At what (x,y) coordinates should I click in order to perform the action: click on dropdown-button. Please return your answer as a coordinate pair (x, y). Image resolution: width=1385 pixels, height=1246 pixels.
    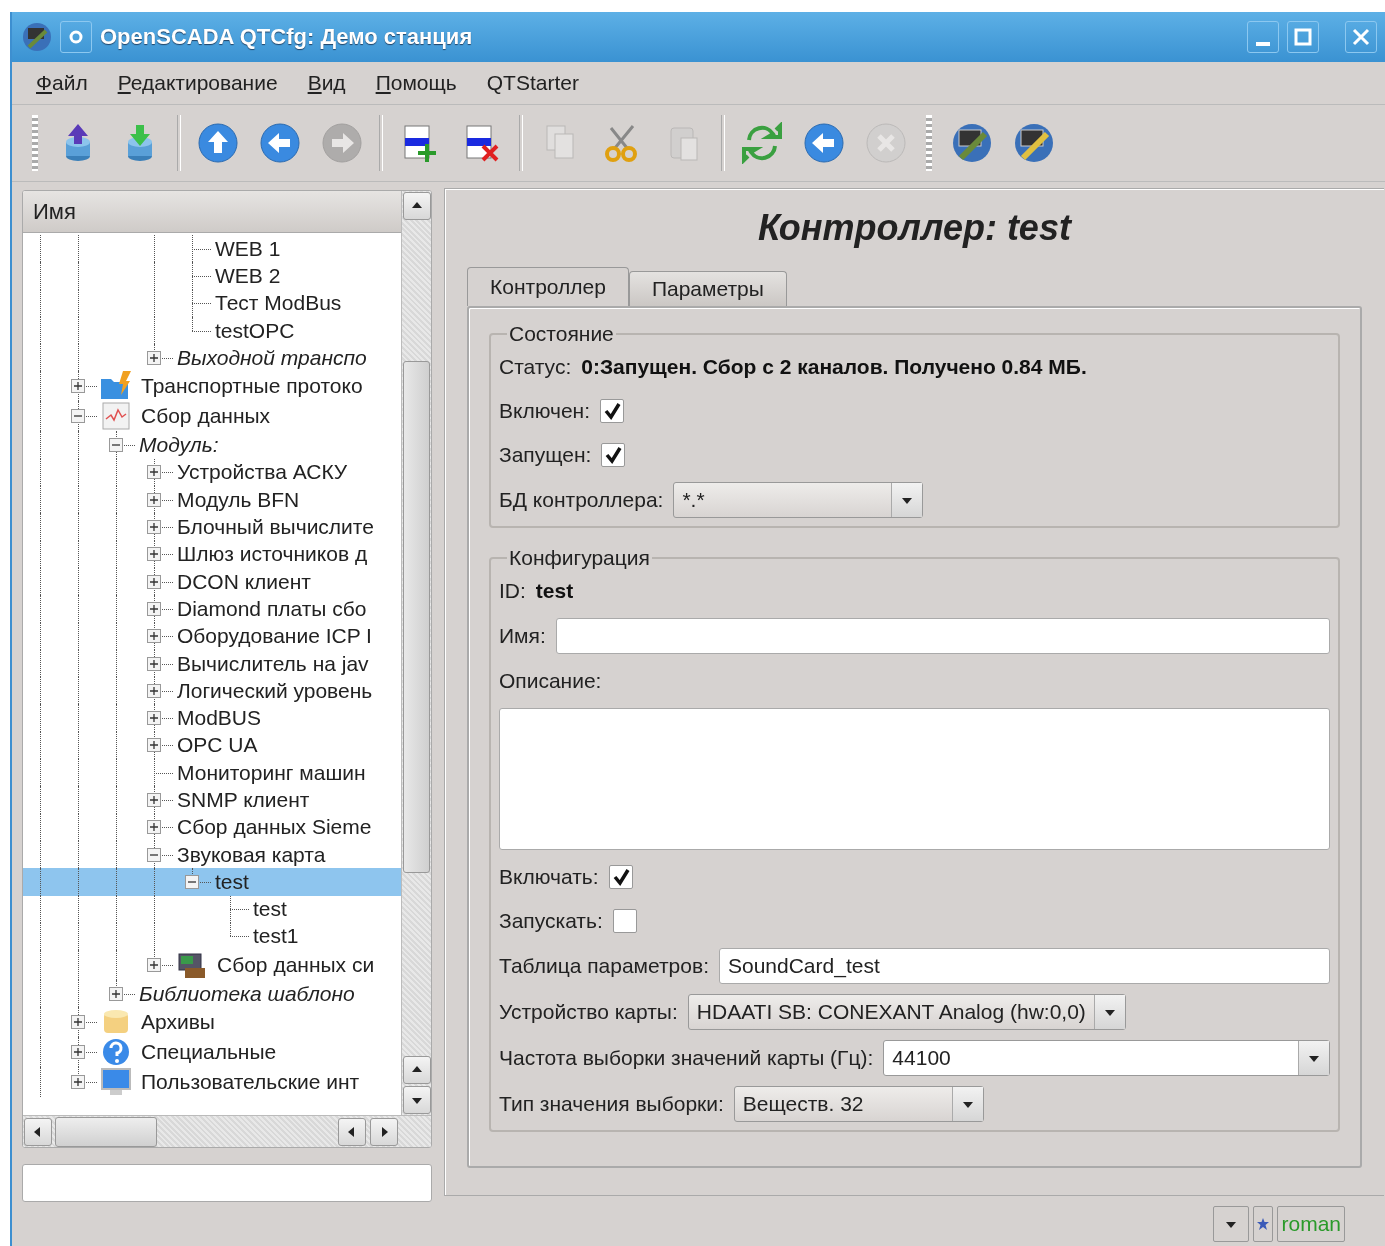
    Looking at the image, I should click on (1231, 1224).